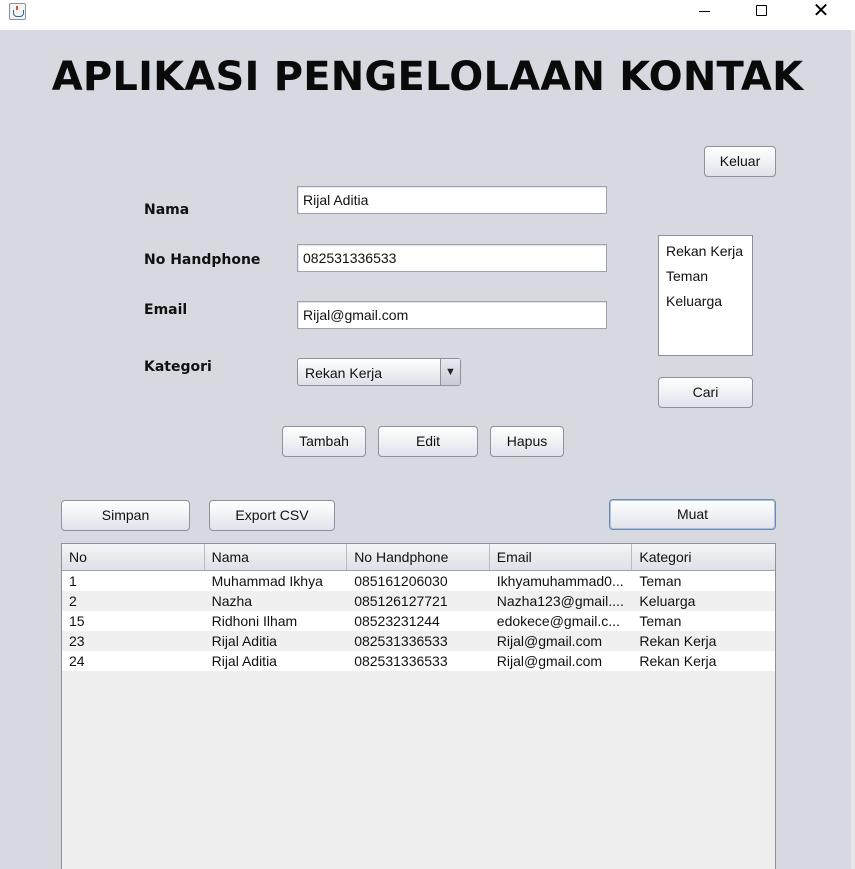 The image size is (855, 869). I want to click on table-cell: Keluarga, so click(667, 601).